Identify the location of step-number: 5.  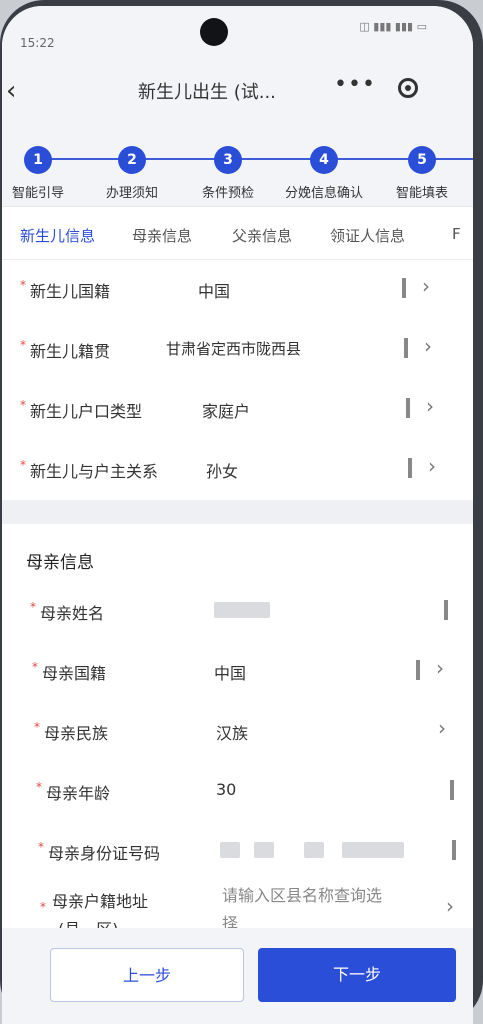
(422, 160).